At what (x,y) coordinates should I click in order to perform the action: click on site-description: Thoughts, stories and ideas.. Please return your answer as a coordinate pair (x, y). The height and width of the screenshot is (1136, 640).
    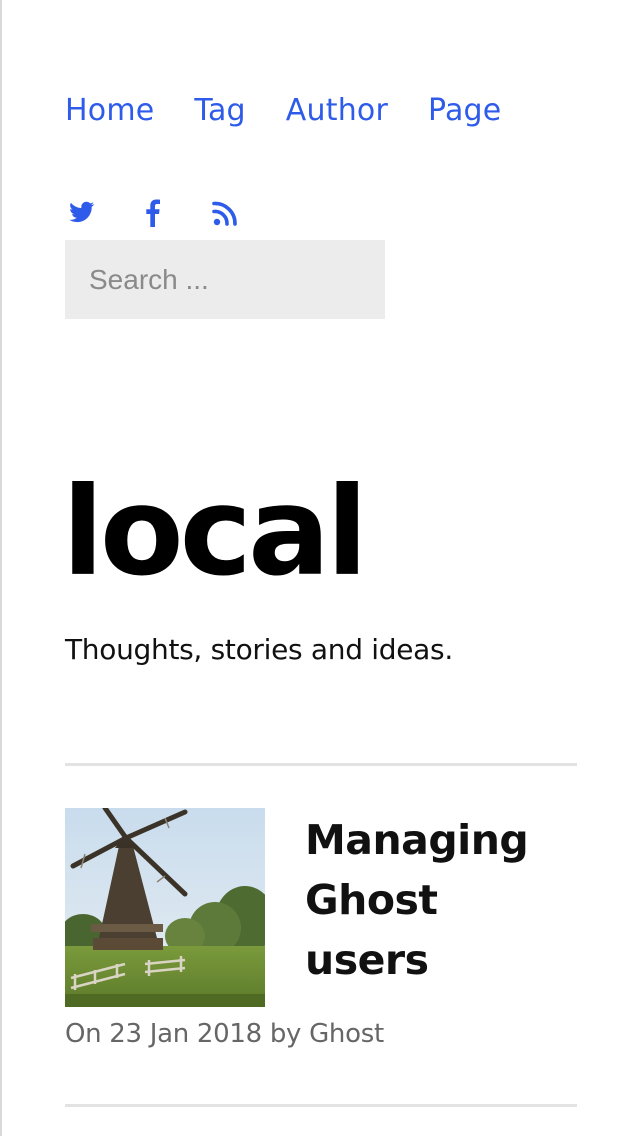
    Looking at the image, I should click on (259, 649).